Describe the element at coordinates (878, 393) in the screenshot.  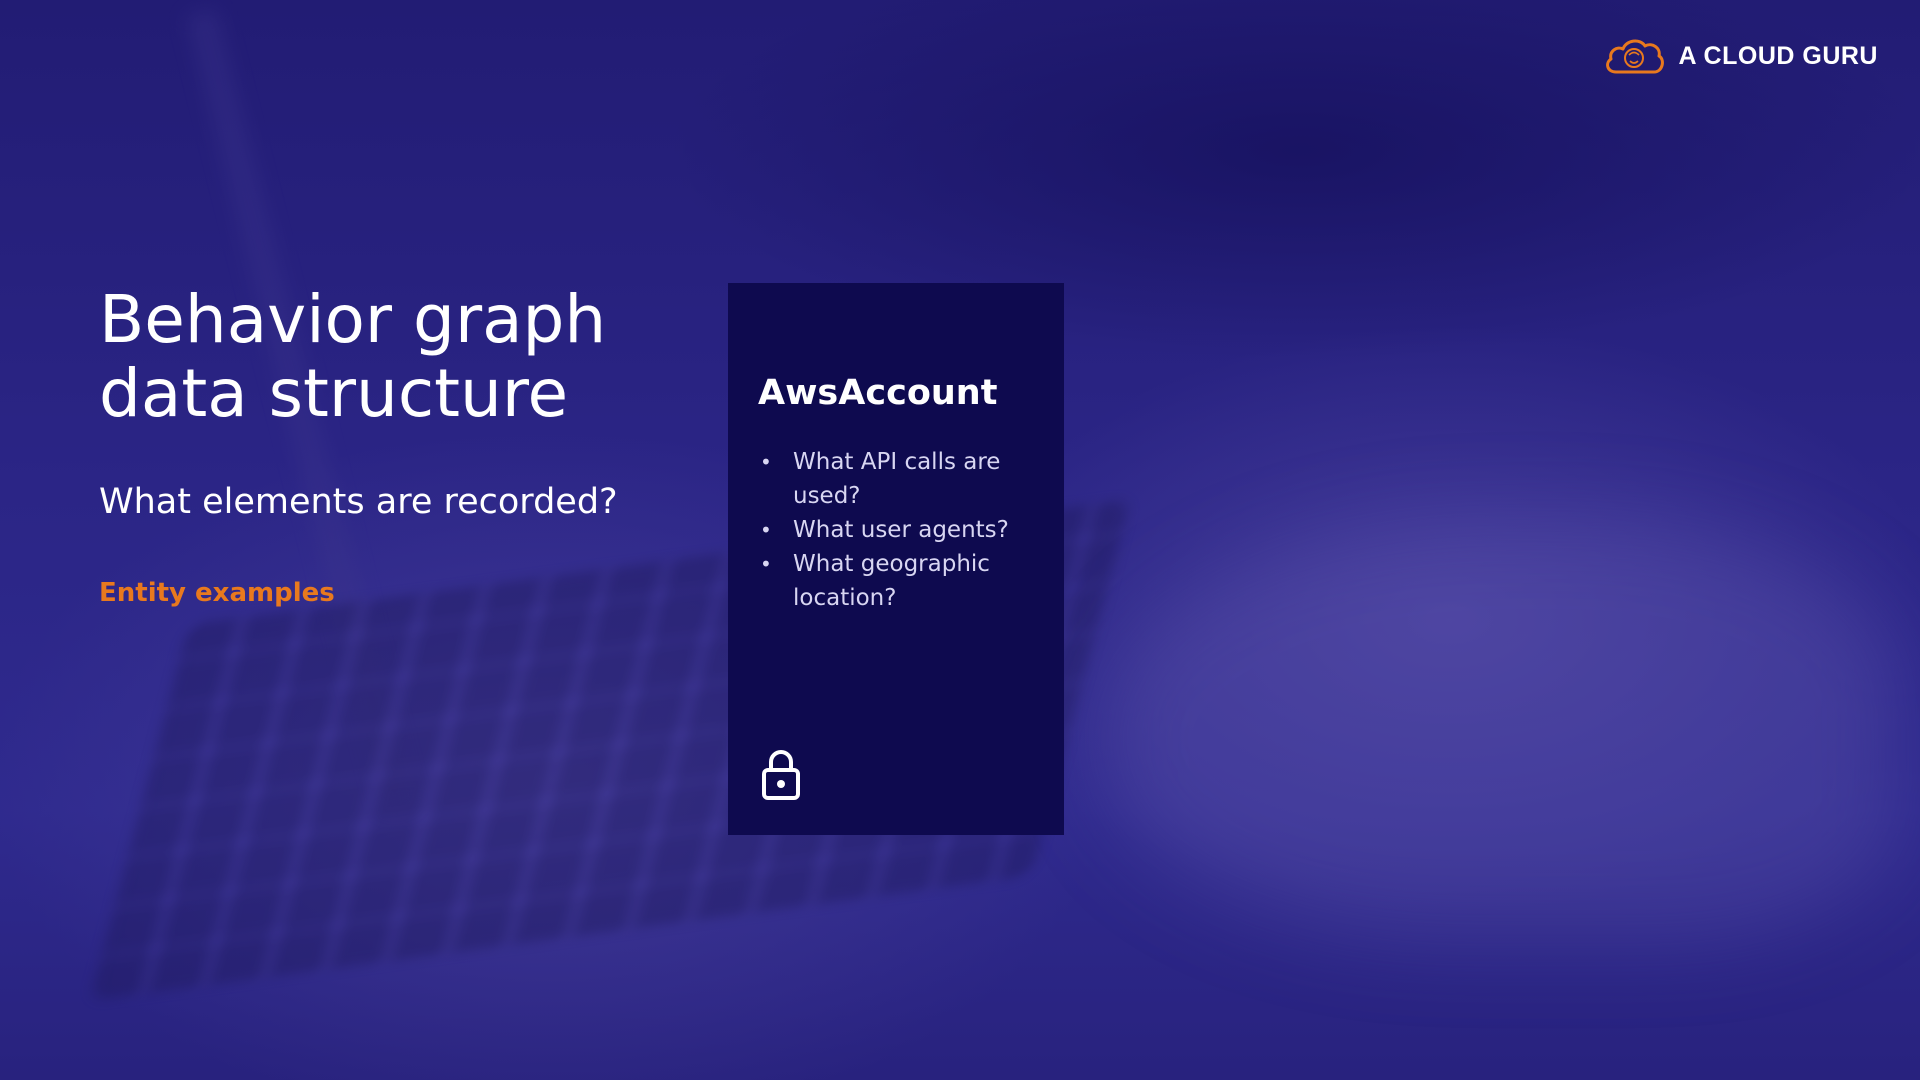
I see `card-title: AwsAccount` at that location.